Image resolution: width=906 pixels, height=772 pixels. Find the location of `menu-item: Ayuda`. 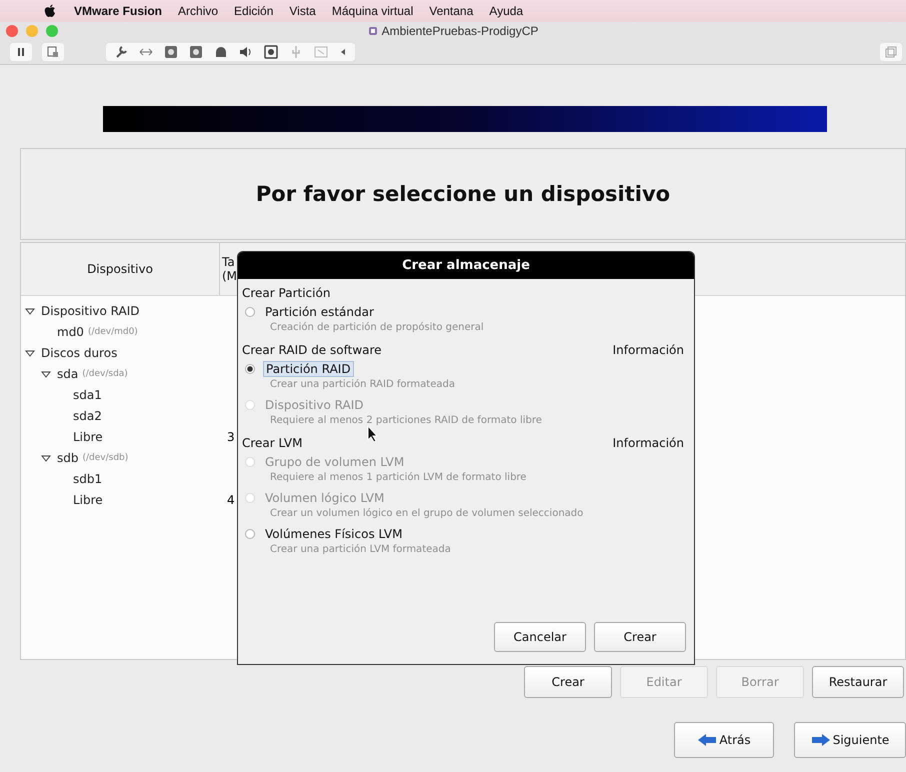

menu-item: Ayuda is located at coordinates (506, 11).